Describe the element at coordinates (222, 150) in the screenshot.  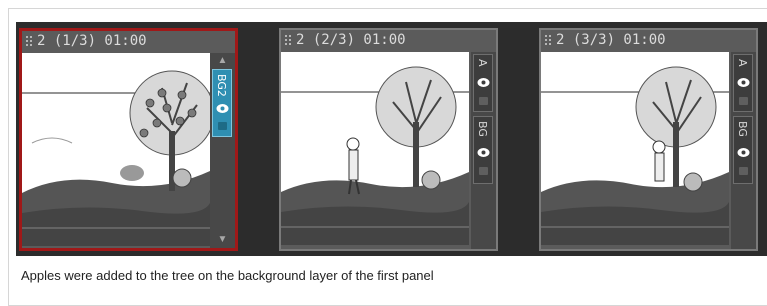
I see `layer-column: ▲ BG2 ▼` at that location.